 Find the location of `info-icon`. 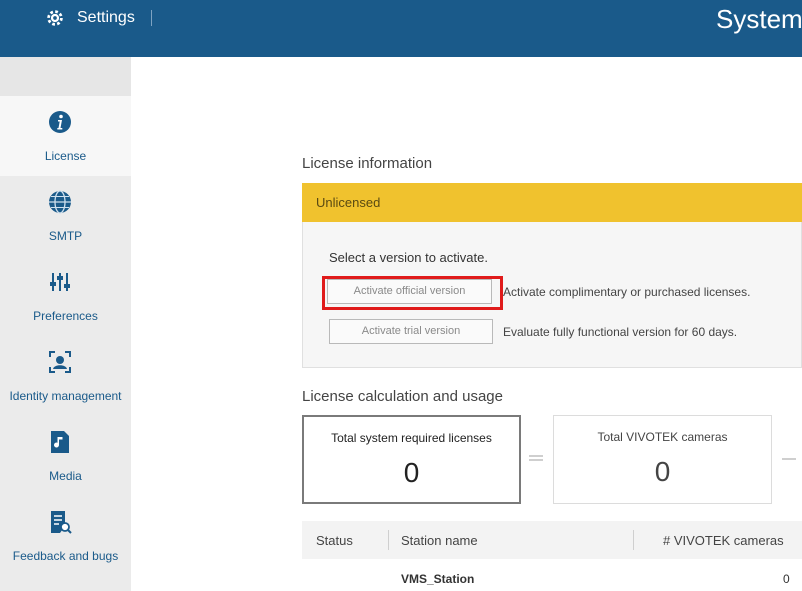

info-icon is located at coordinates (60, 122).